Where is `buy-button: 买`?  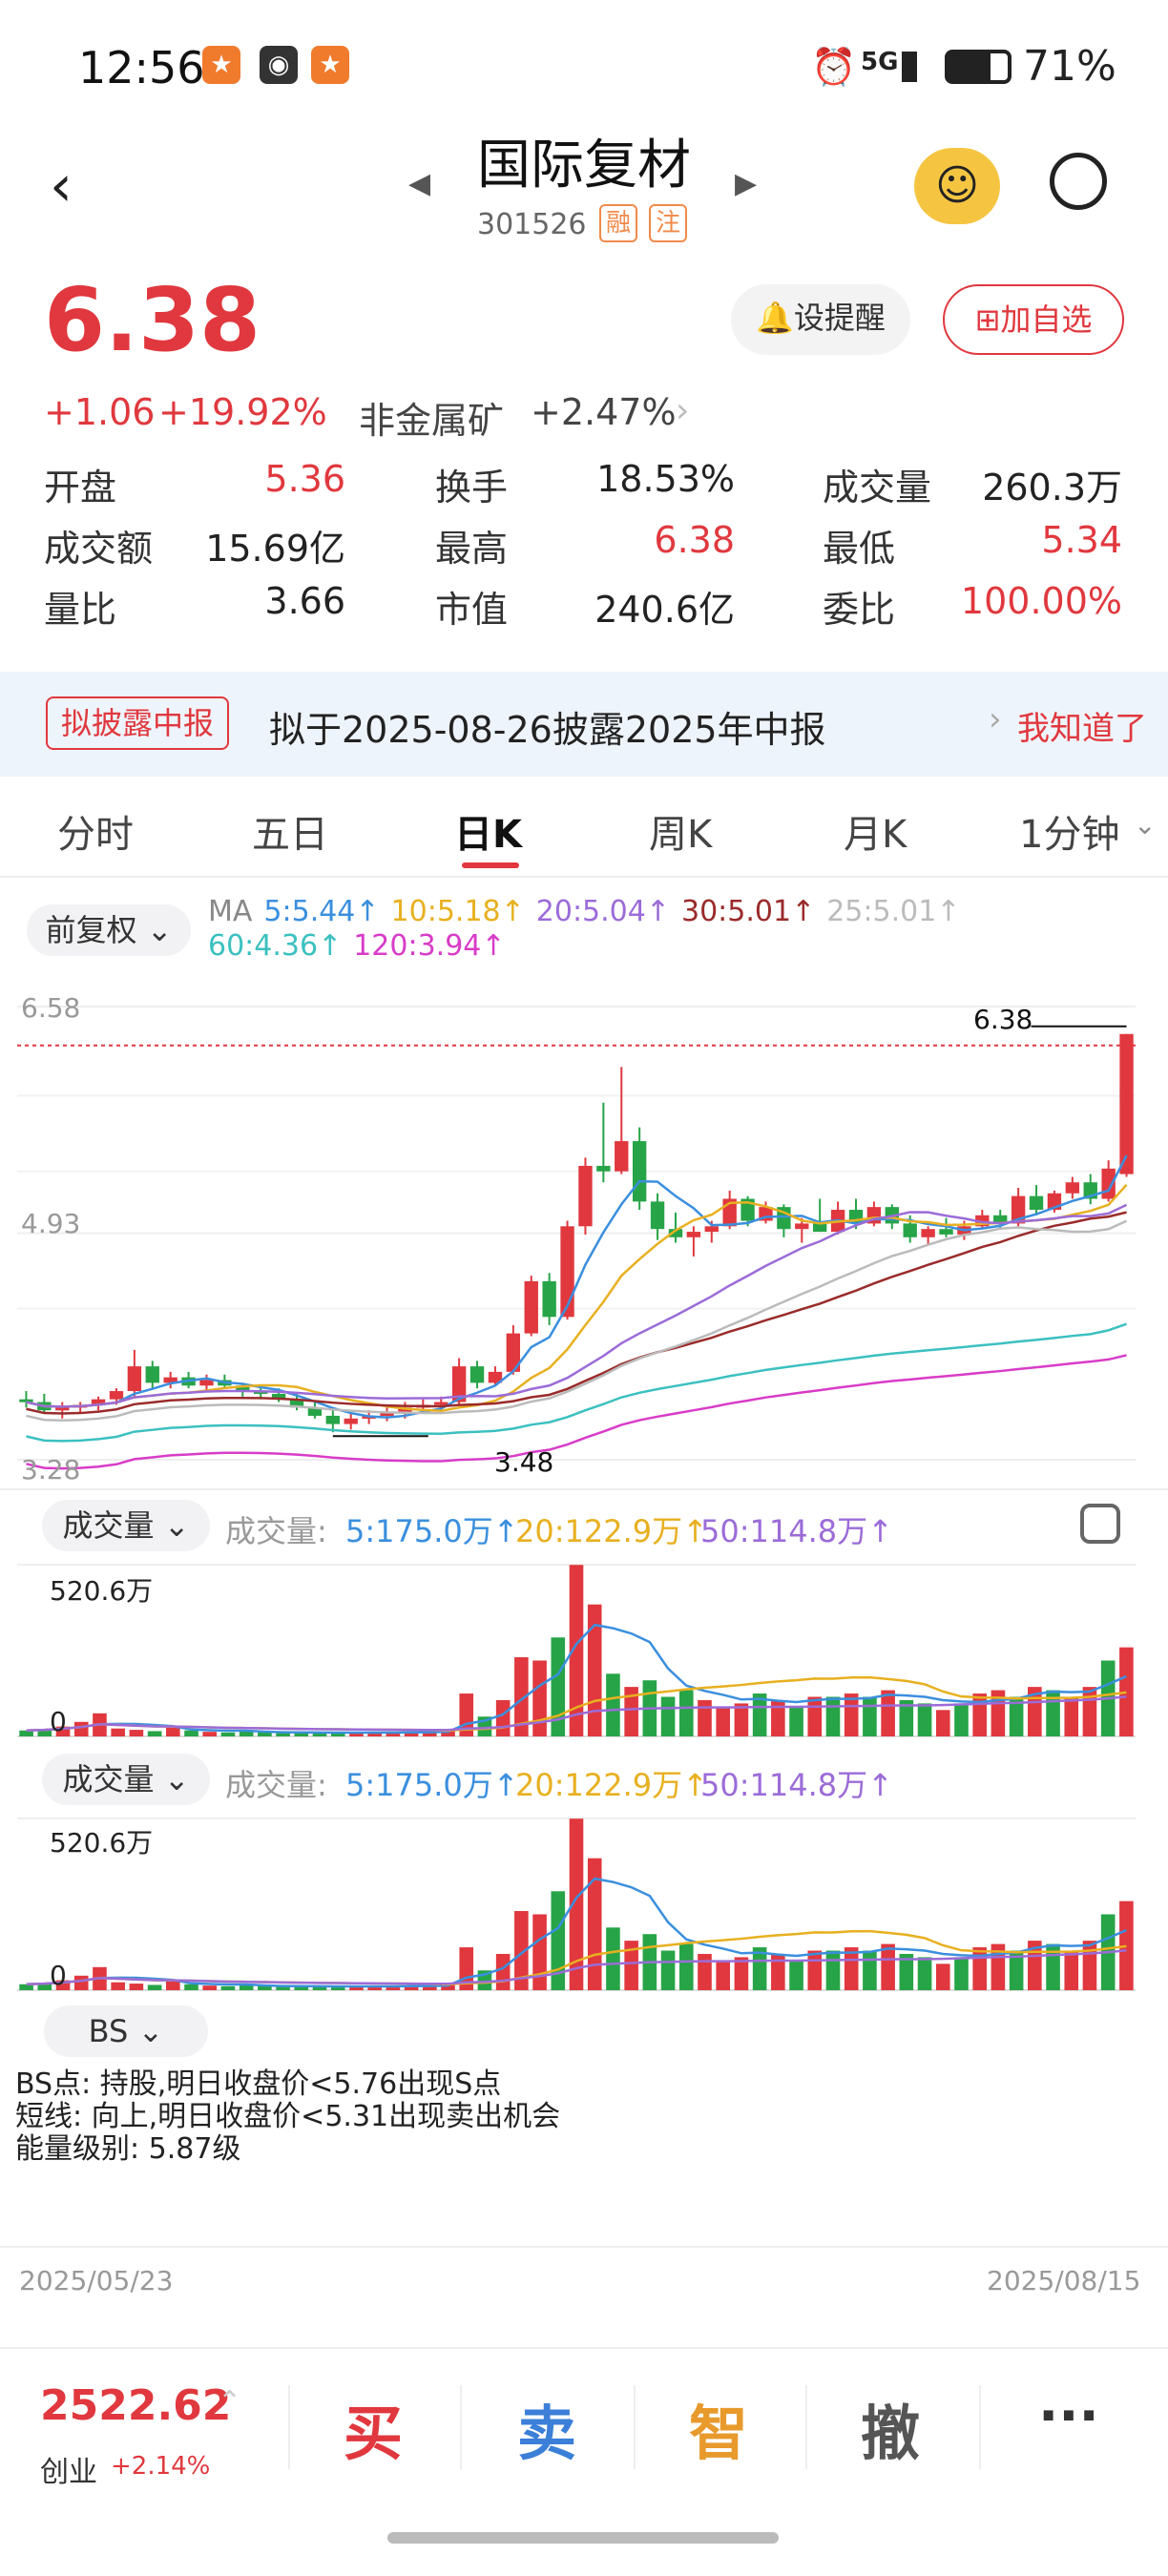
buy-button: 买 is located at coordinates (373, 2428).